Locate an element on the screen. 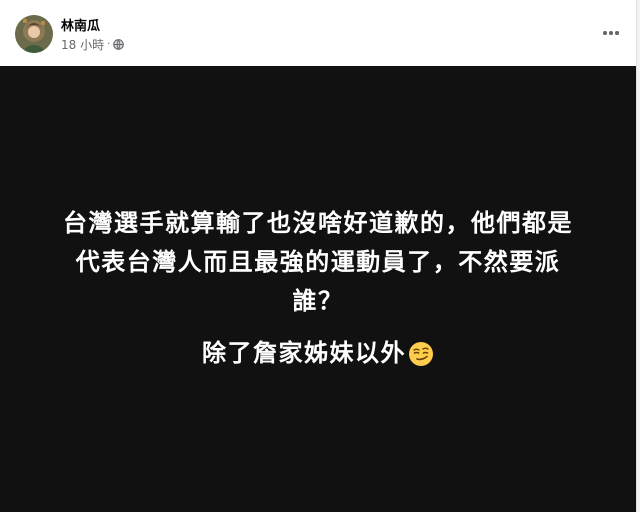 This screenshot has height=512, width=640. text-line-2: 除了詹家姊妹以外 is located at coordinates (318, 356).